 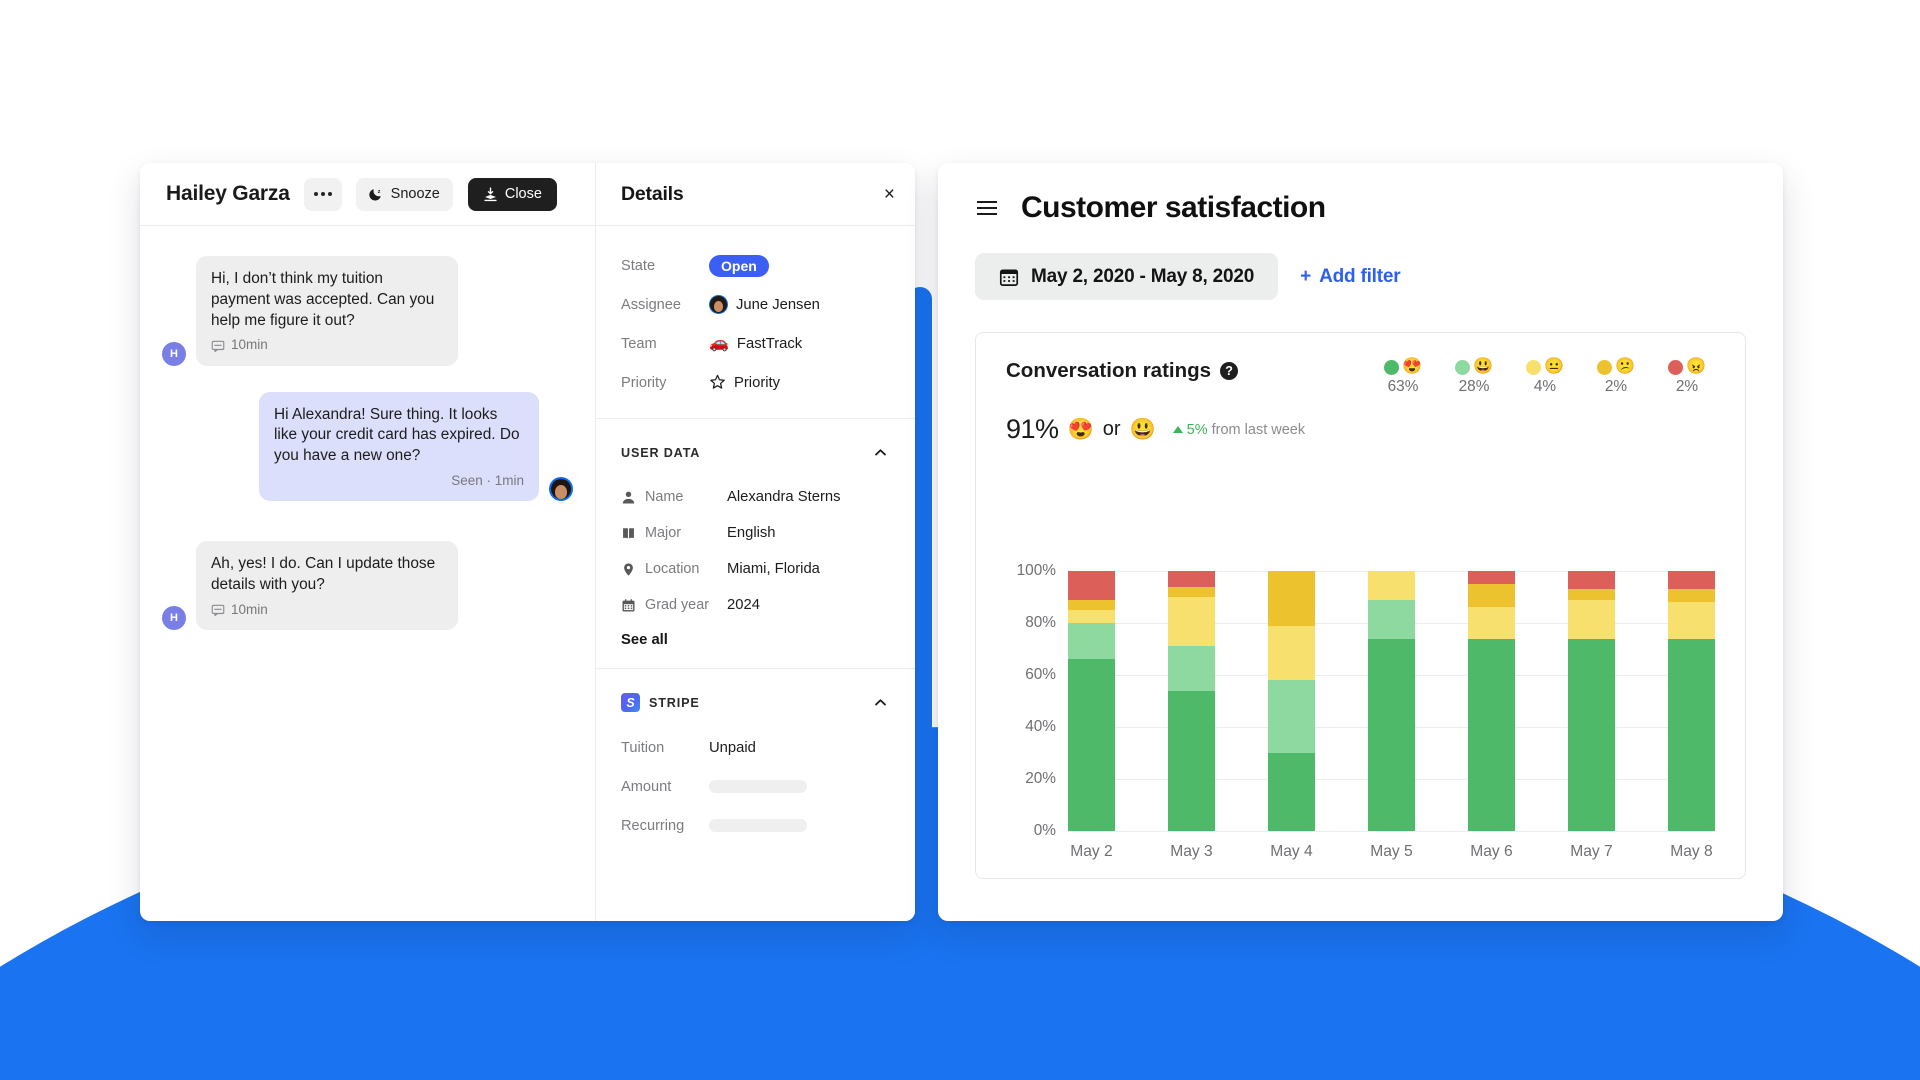 I want to click on grinning-icon: 😃, so click(x=1483, y=366).